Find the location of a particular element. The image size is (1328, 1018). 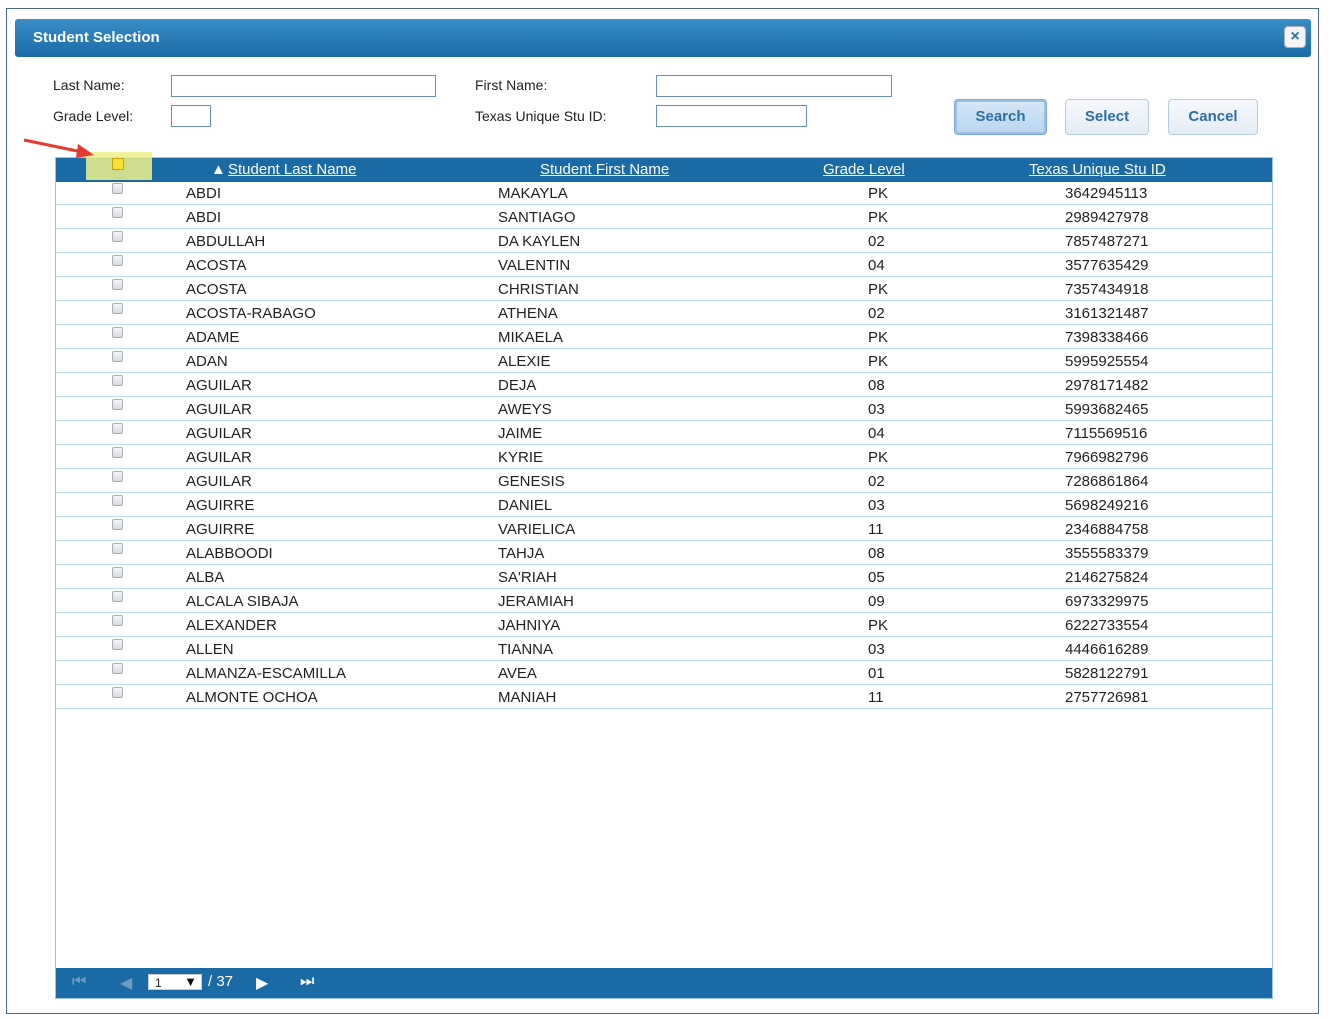

cell-texas-id: 3161321487 is located at coordinates (1107, 313).